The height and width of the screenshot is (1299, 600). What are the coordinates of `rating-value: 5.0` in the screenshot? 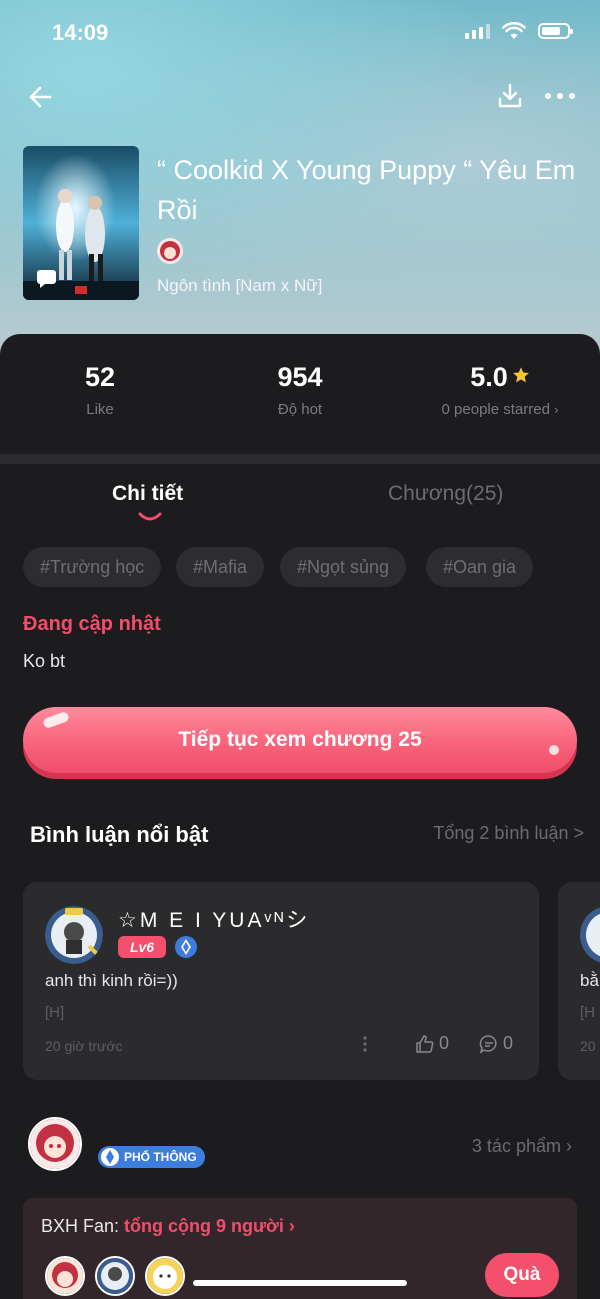 It's located at (489, 377).